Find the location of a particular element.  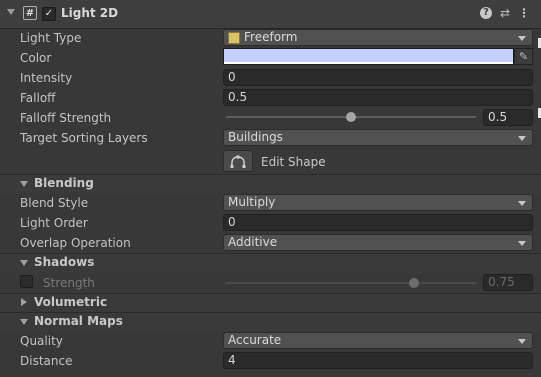

volumetric-title: Volumetric is located at coordinates (71, 302).